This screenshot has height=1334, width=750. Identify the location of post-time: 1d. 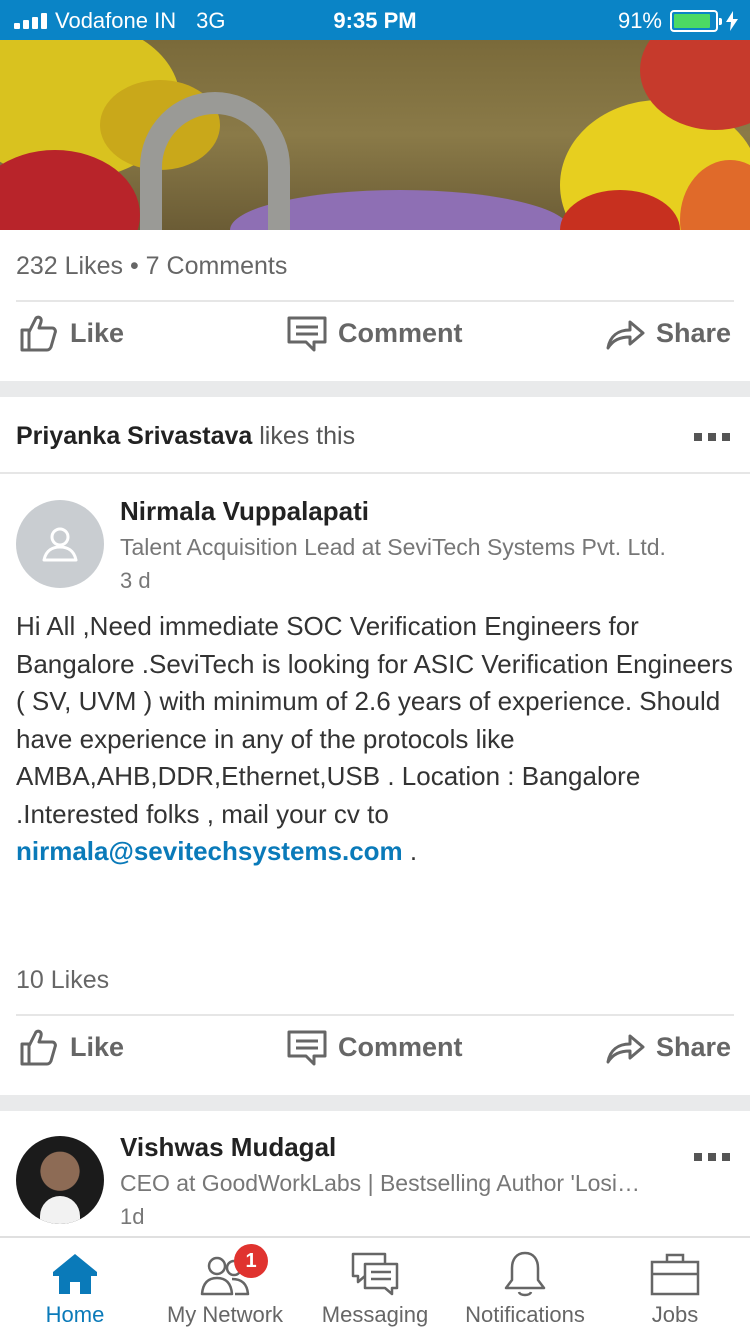
(132, 1216).